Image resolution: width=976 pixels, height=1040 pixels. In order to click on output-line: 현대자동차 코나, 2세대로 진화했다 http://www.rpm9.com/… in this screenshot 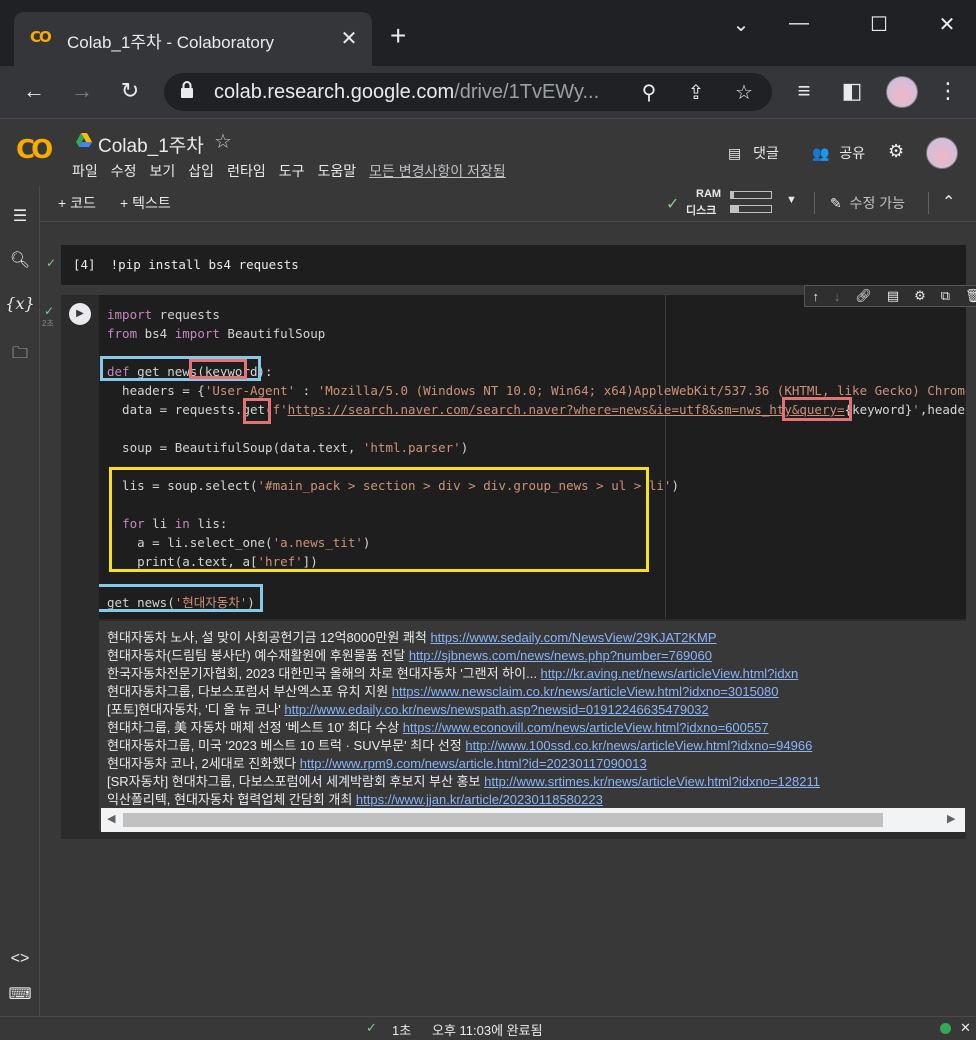, I will do `click(377, 763)`.